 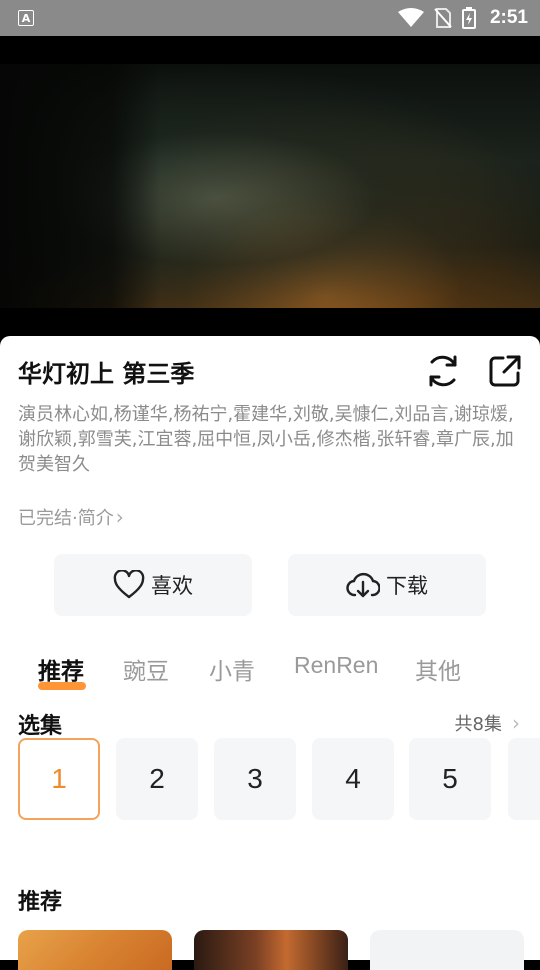 What do you see at coordinates (410, 17) in the screenshot?
I see `wifi-icon` at bounding box center [410, 17].